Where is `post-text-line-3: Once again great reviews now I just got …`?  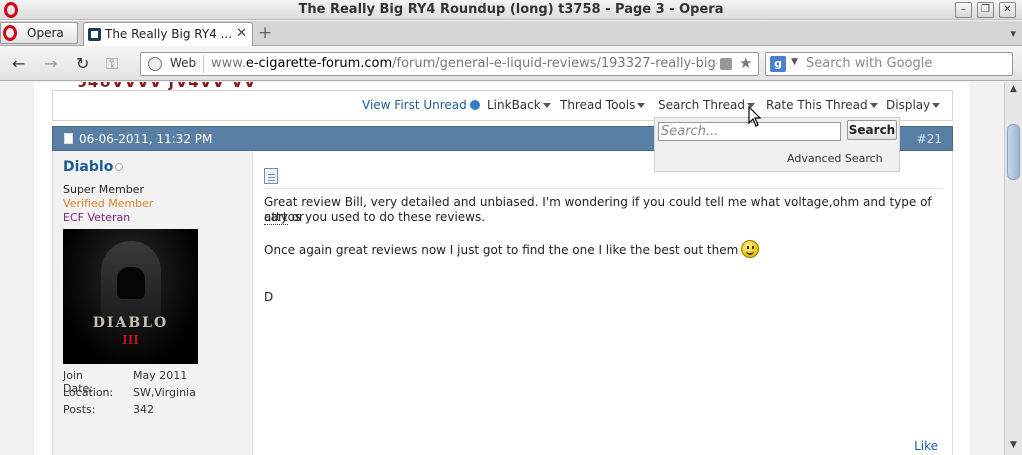
post-text-line-3: Once again great reviews now I just got … is located at coordinates (512, 249).